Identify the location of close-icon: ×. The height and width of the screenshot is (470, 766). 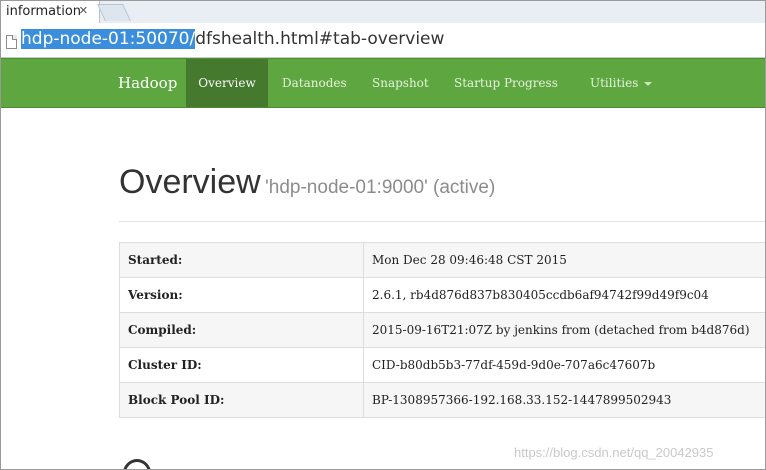
(83, 10).